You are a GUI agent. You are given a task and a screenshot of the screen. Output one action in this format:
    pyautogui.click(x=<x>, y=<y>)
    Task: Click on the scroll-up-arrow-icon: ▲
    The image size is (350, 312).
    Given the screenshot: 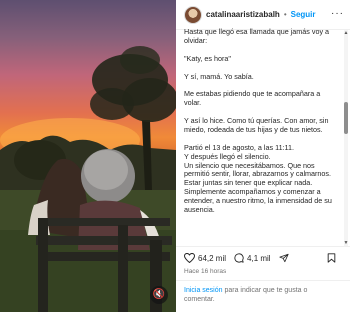 What is the action you would take?
    pyautogui.click(x=346, y=33)
    